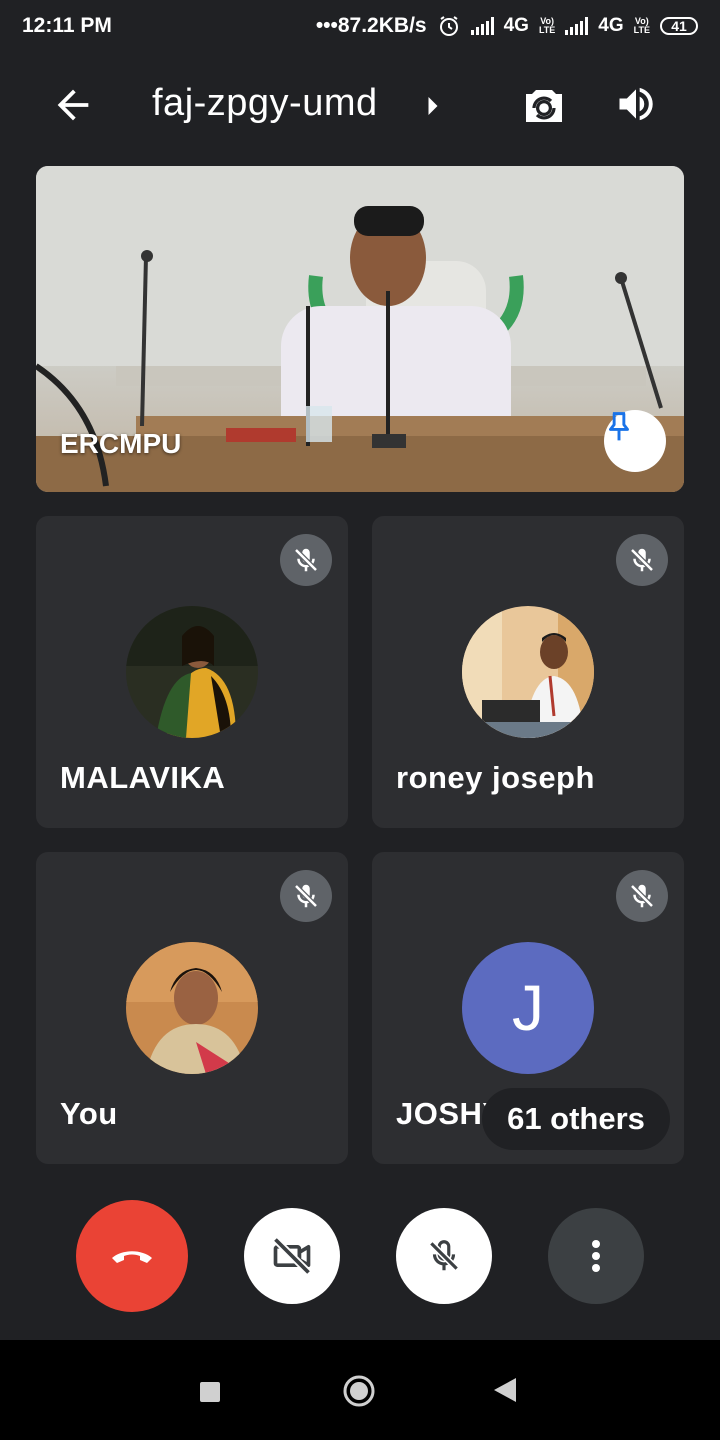 Image resolution: width=720 pixels, height=1440 pixels. I want to click on status-time: 12:11 PM, so click(67, 25).